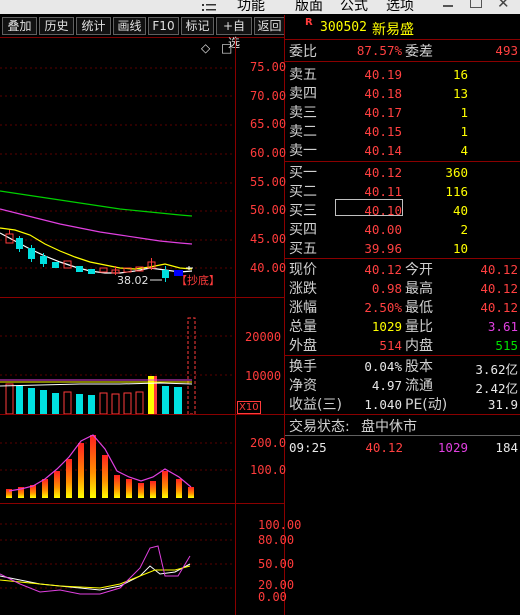 The height and width of the screenshot is (615, 520). I want to click on buy-volume: 40, so click(460, 210).